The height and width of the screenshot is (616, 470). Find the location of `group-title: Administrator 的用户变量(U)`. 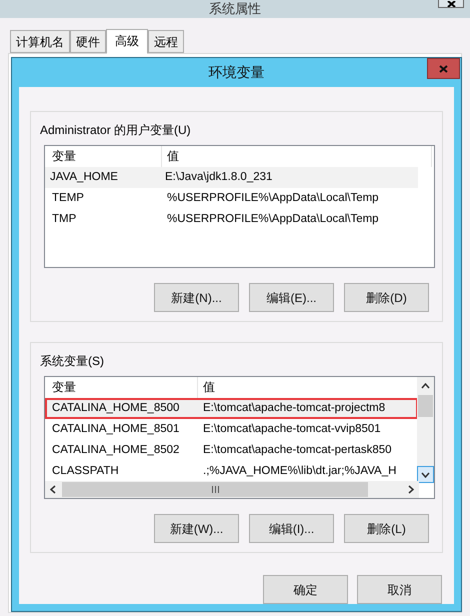

group-title: Administrator 的用户变量(U) is located at coordinates (116, 130).